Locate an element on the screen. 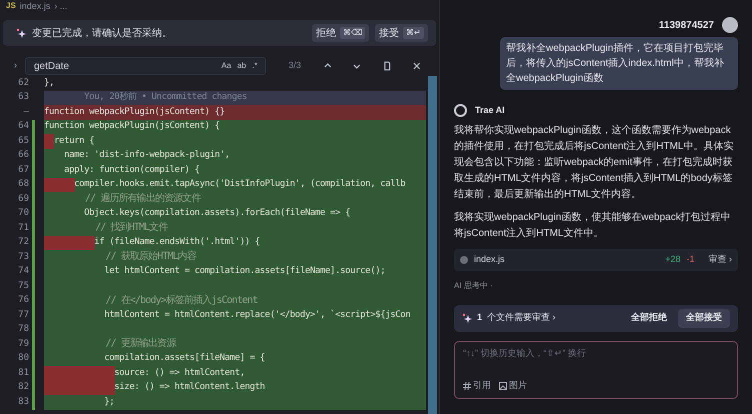 The width and height of the screenshot is (752, 414). banner-button: 接受 ⌘↵ is located at coordinates (401, 33).